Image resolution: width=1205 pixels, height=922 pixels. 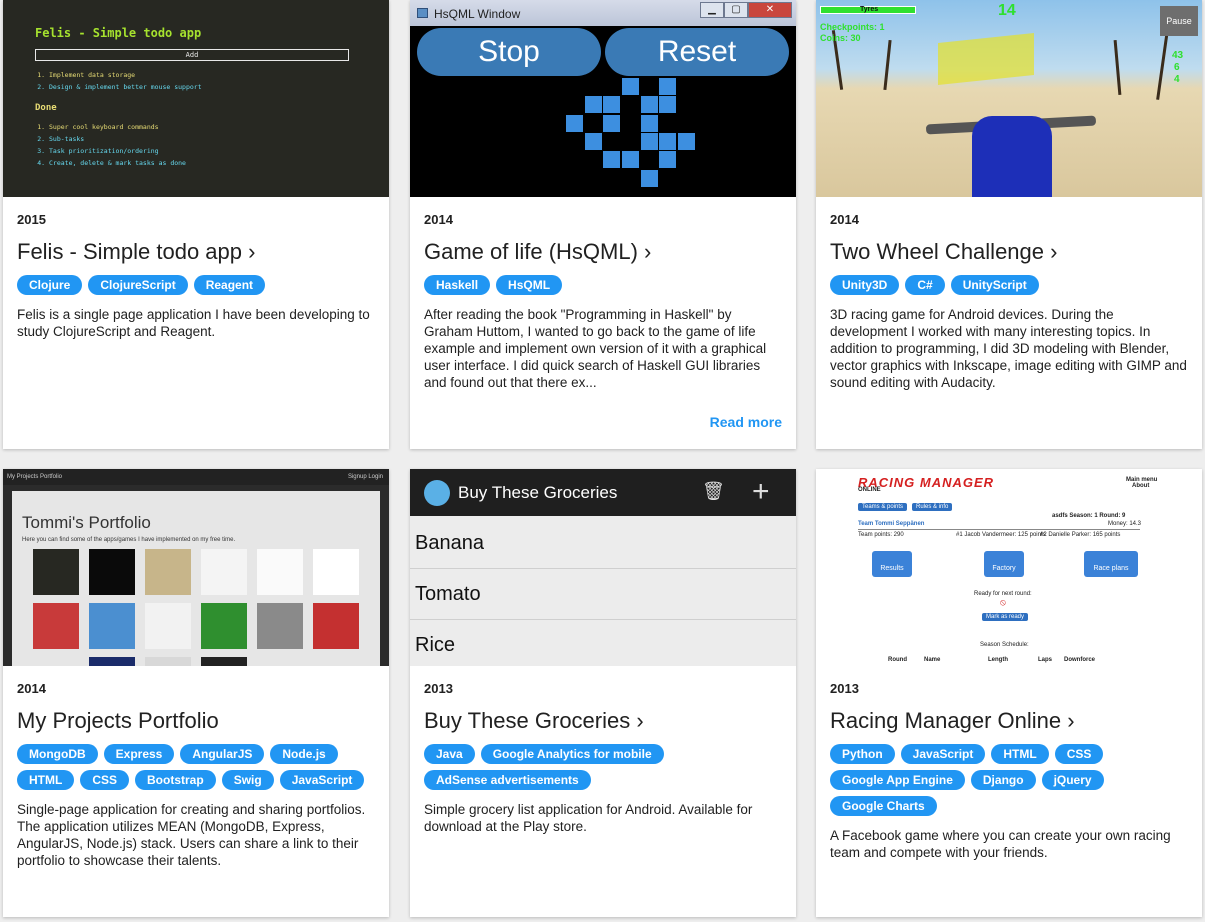 I want to click on tag-google-app-engine: Google App Engine, so click(x=897, y=780).